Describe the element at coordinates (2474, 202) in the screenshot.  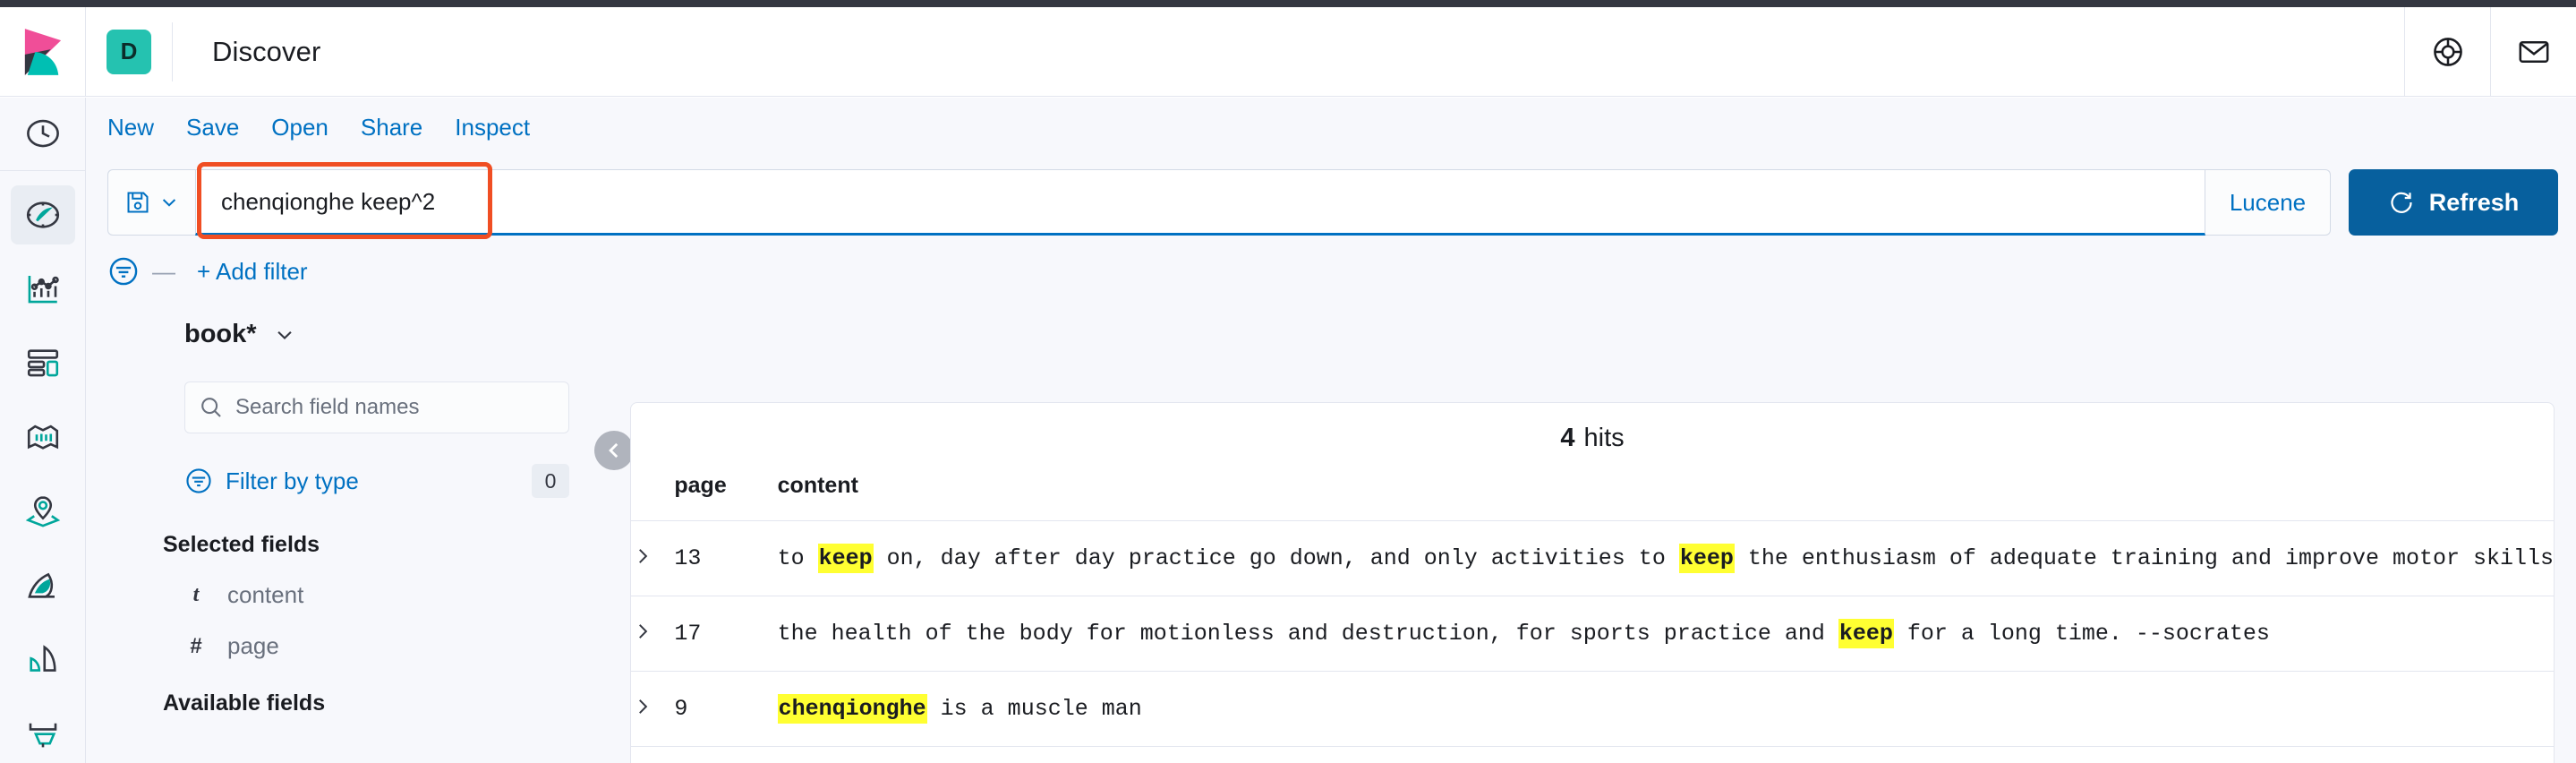
I see `refresh-label: Refresh` at that location.